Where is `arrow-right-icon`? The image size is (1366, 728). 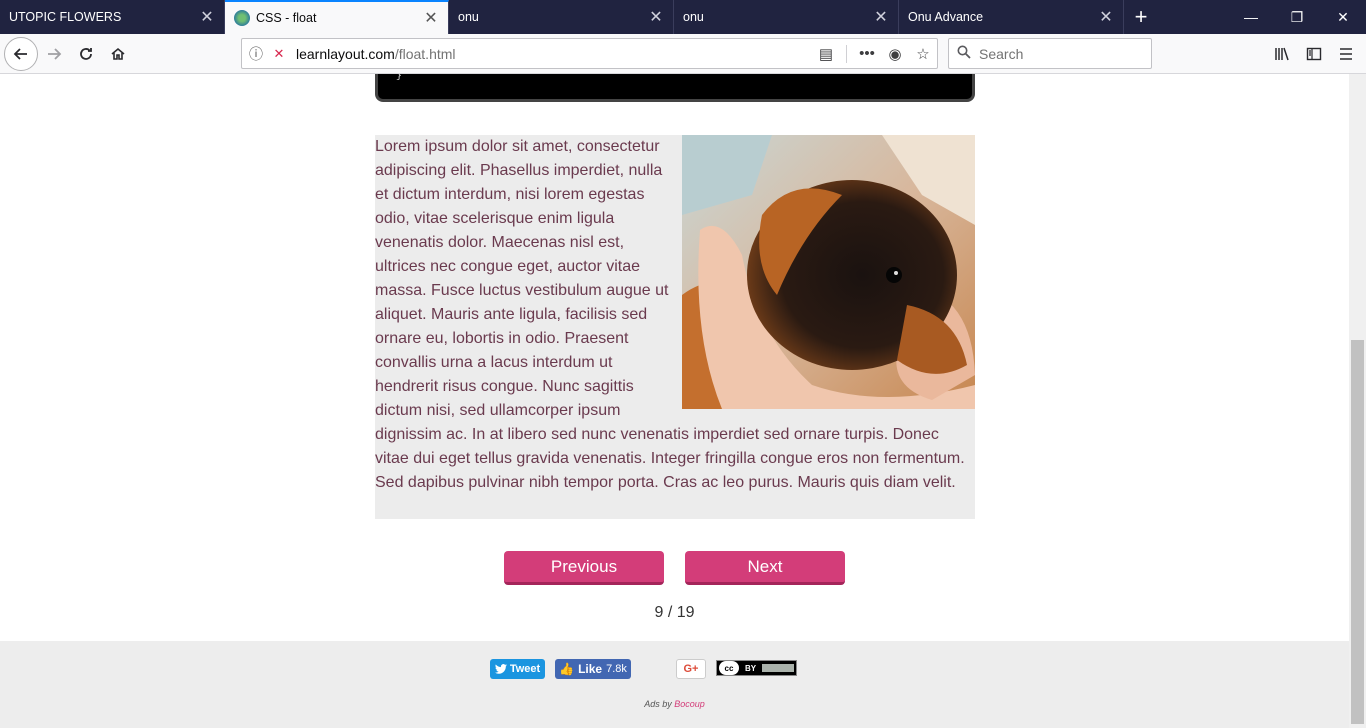 arrow-right-icon is located at coordinates (55, 53).